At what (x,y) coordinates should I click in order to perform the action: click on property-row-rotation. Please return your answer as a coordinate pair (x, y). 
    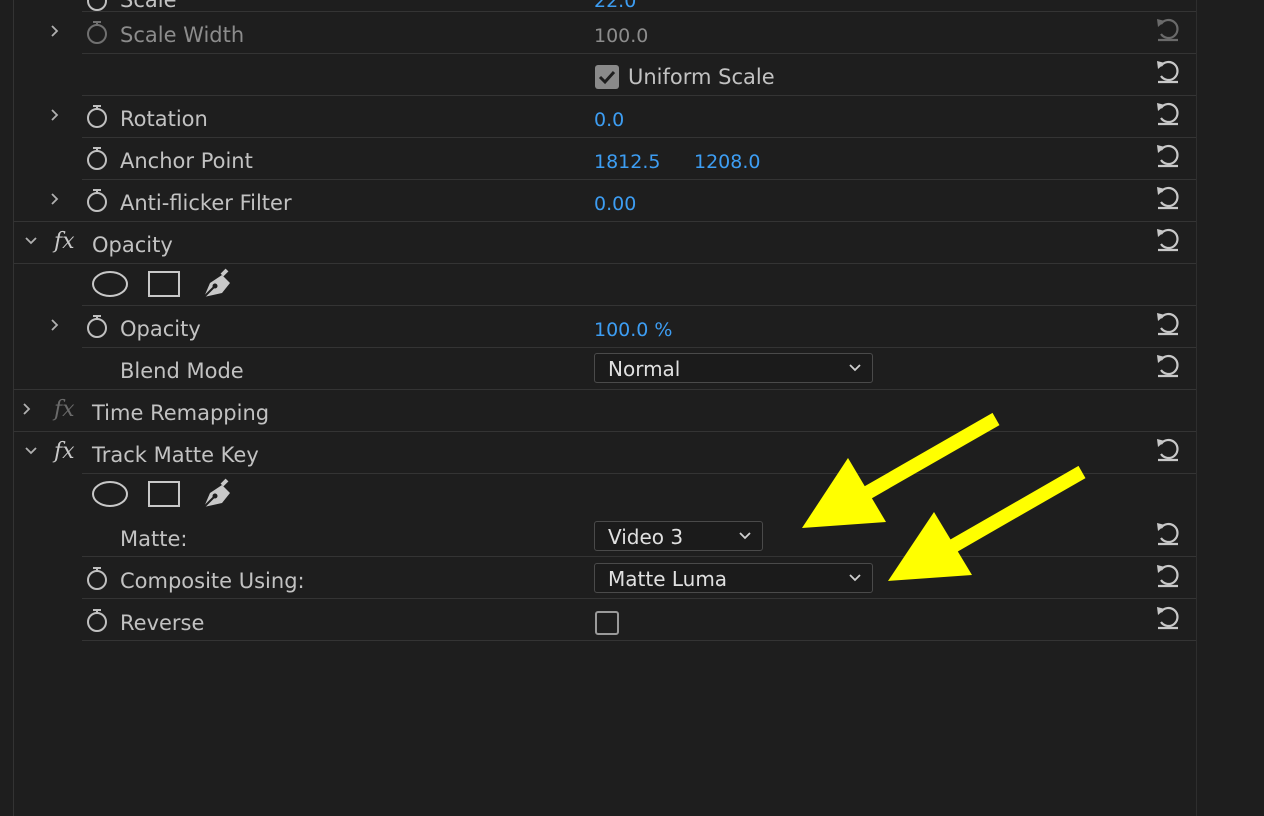
    Looking at the image, I should click on (639, 117).